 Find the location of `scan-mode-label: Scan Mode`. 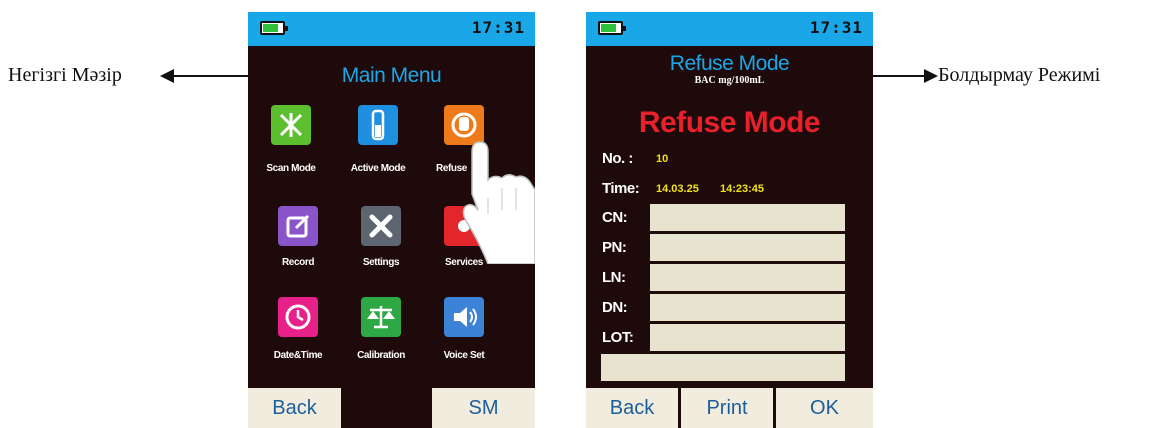

scan-mode-label: Scan Mode is located at coordinates (291, 168).